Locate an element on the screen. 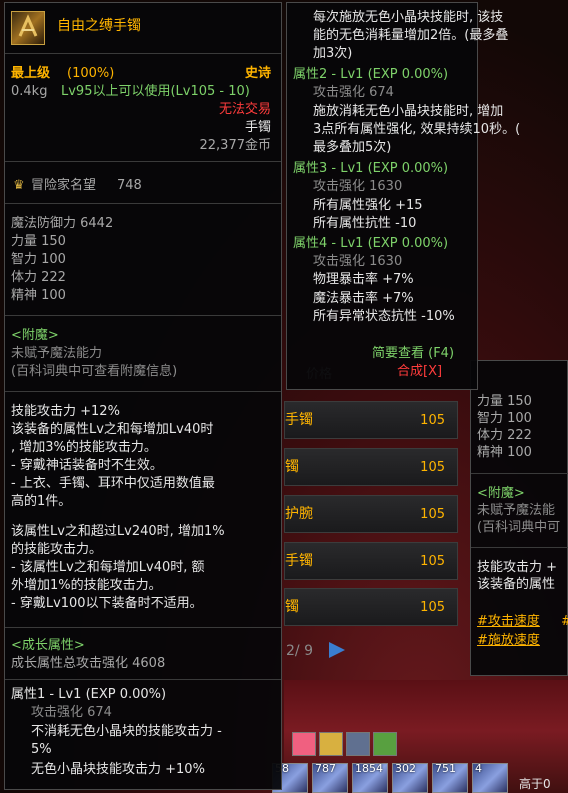  desc-line: 的技能攻击力。 is located at coordinates (57, 549).